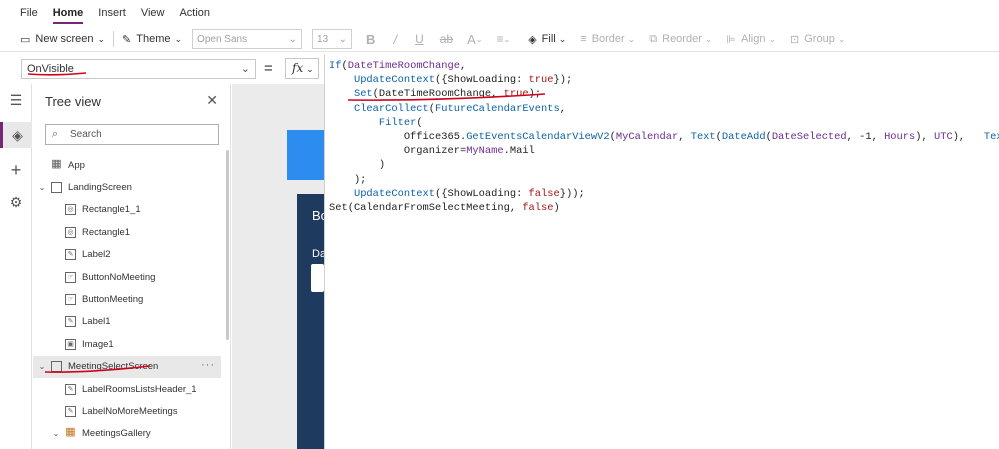 This screenshot has width=999, height=449. What do you see at coordinates (227, 245) in the screenshot?
I see `tree-scrollbar` at bounding box center [227, 245].